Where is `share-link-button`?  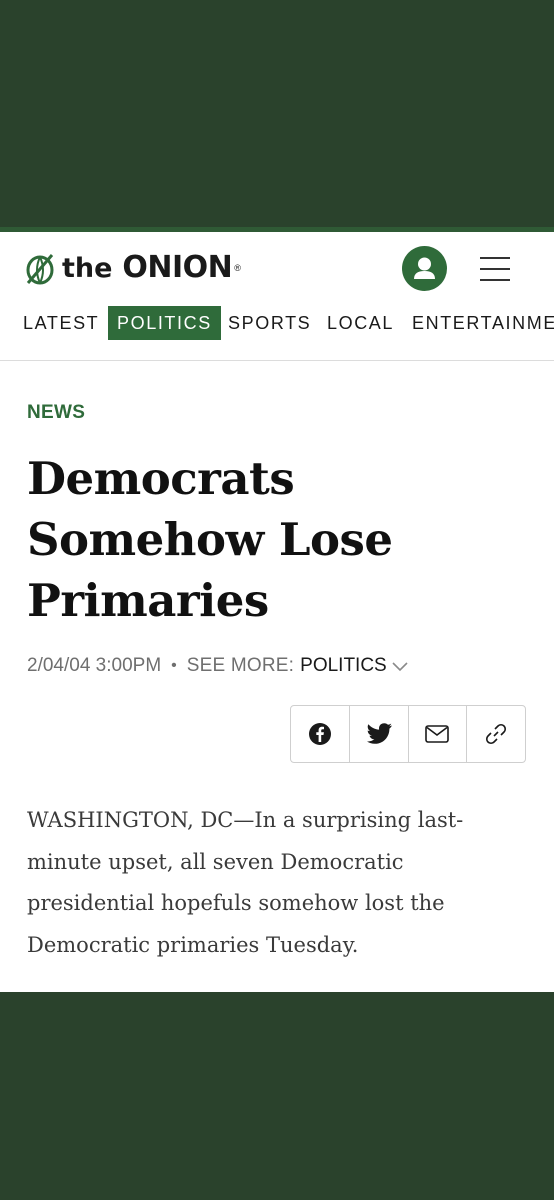
share-link-button is located at coordinates (496, 734).